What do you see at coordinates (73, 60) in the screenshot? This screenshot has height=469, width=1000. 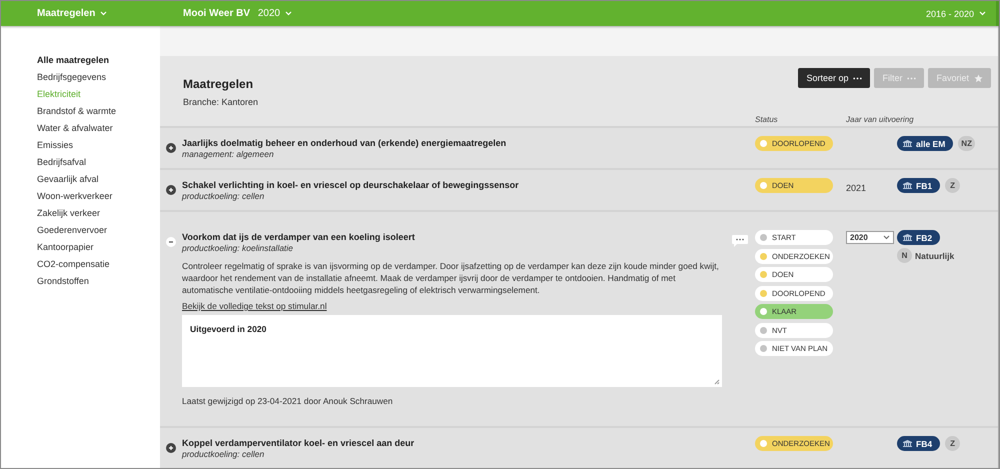 I see `sidebar-heading: Alle maatregelen` at bounding box center [73, 60].